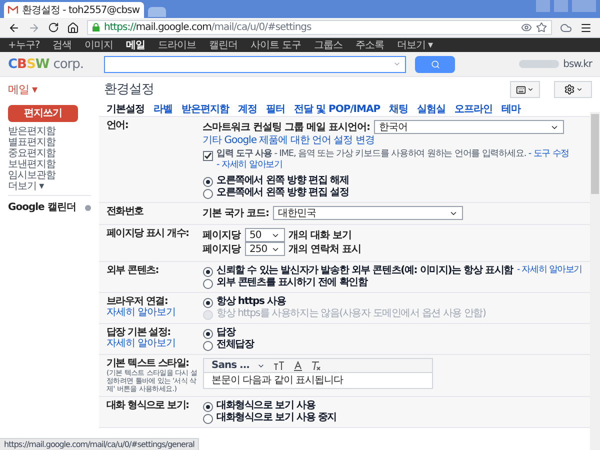  Describe the element at coordinates (137, 301) in the screenshot. I see `setting-label: 브라우저 연결:` at that location.